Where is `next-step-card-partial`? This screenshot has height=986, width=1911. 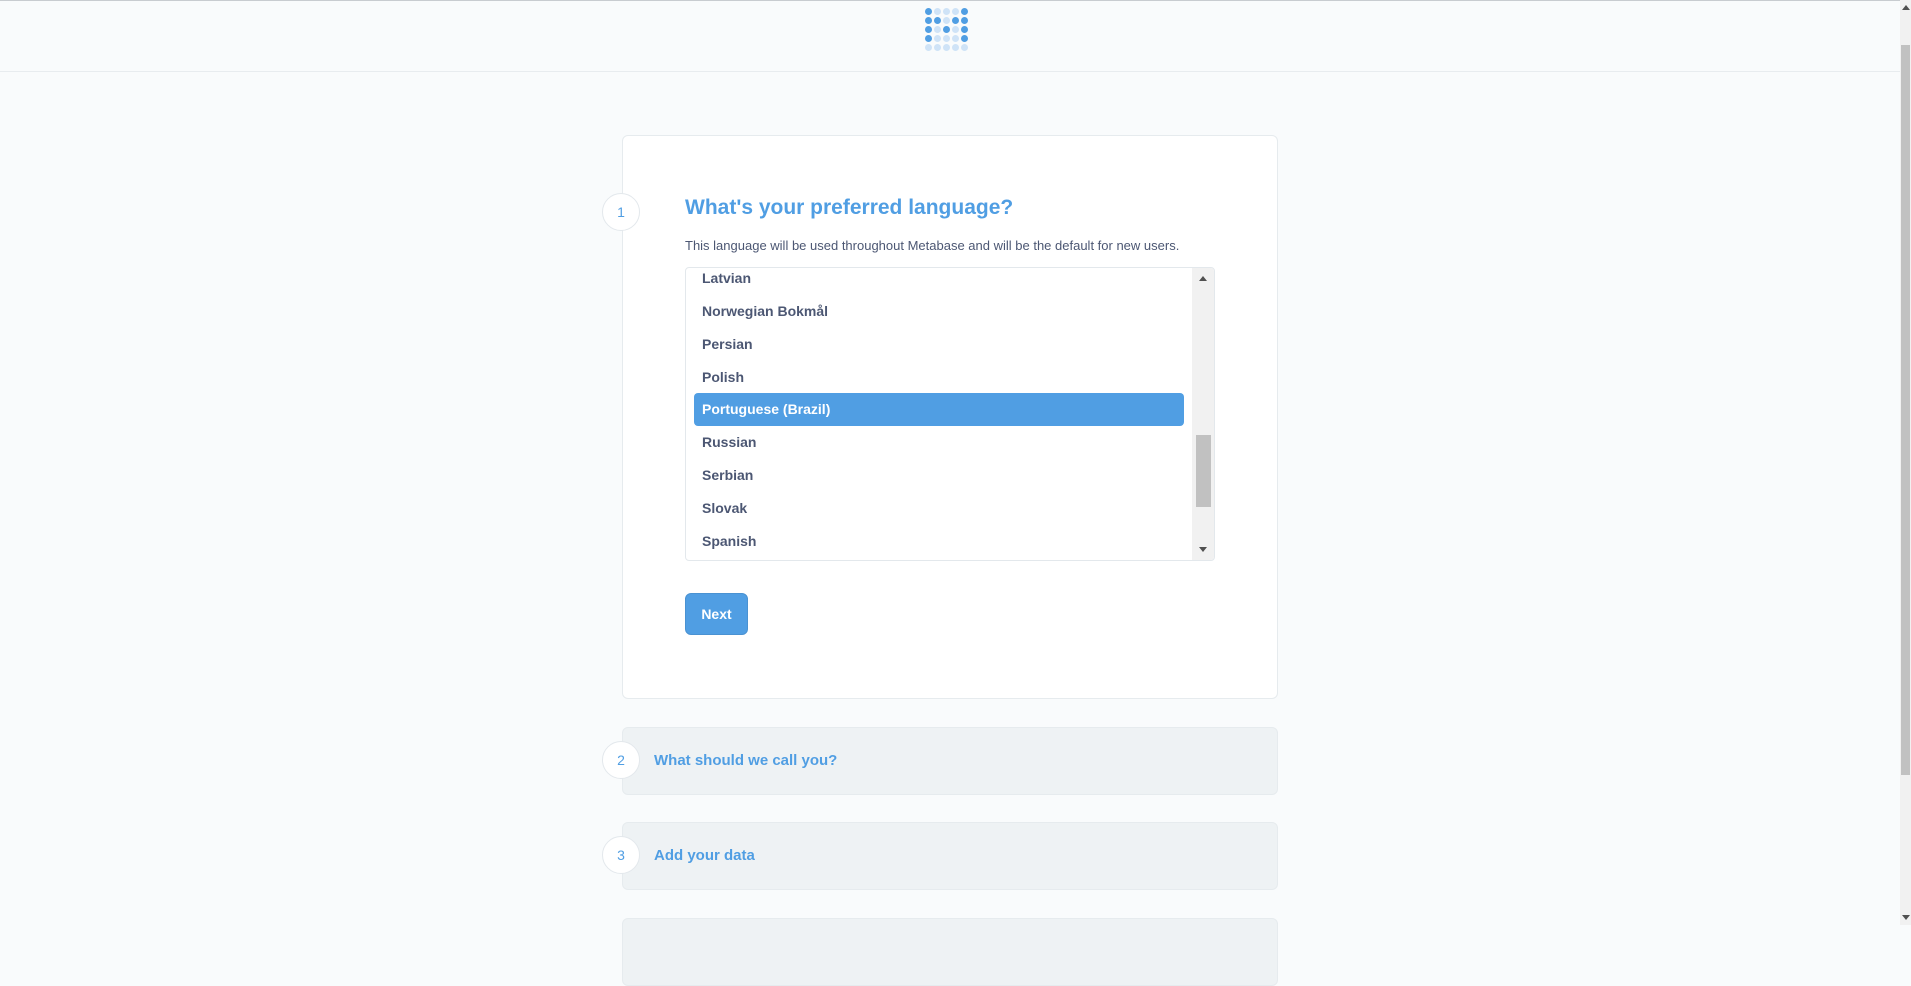
next-step-card-partial is located at coordinates (950, 952).